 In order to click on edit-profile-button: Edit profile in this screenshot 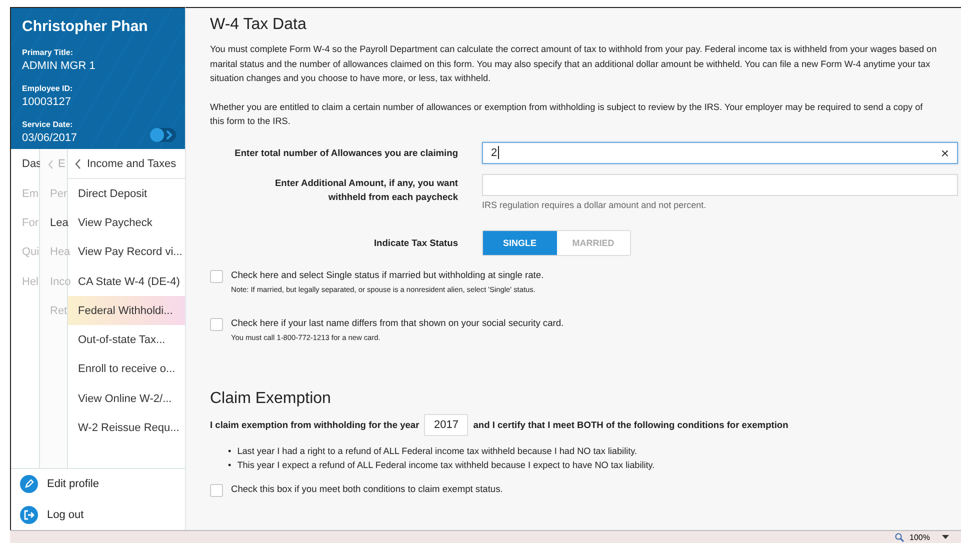, I will do `click(102, 484)`.